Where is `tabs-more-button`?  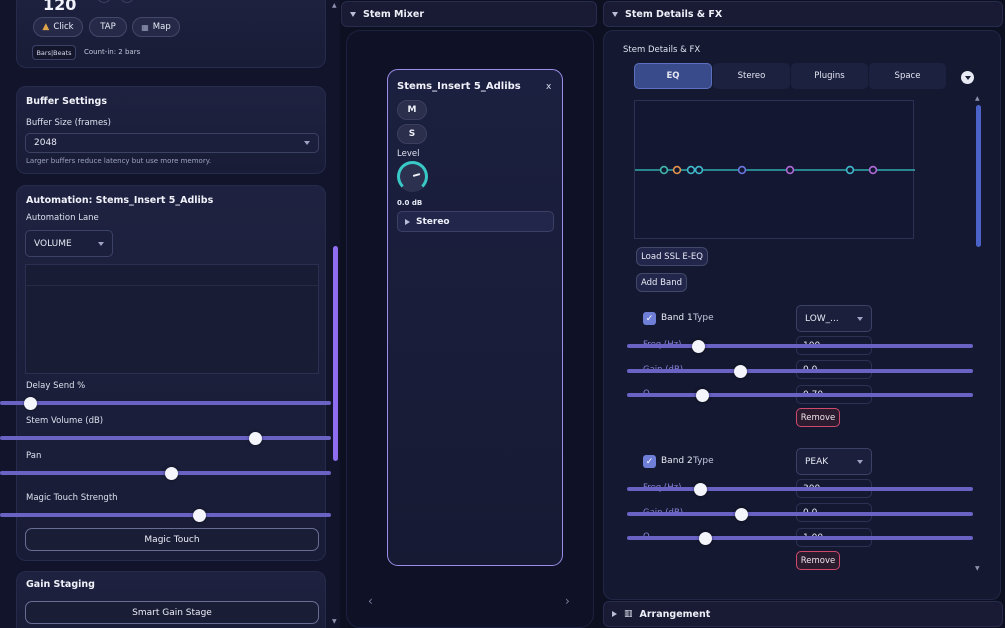
tabs-more-button is located at coordinates (967, 77).